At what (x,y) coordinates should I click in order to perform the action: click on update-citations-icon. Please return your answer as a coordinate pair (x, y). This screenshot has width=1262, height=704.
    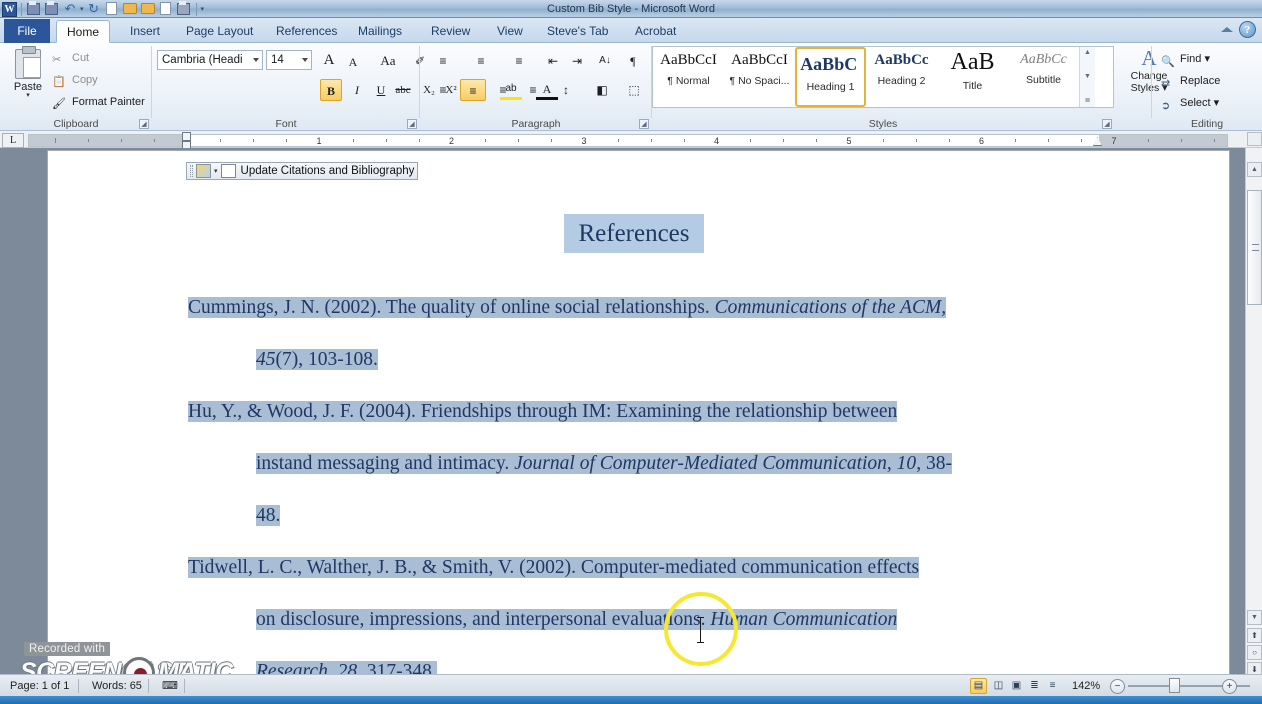
    Looking at the image, I should click on (228, 171).